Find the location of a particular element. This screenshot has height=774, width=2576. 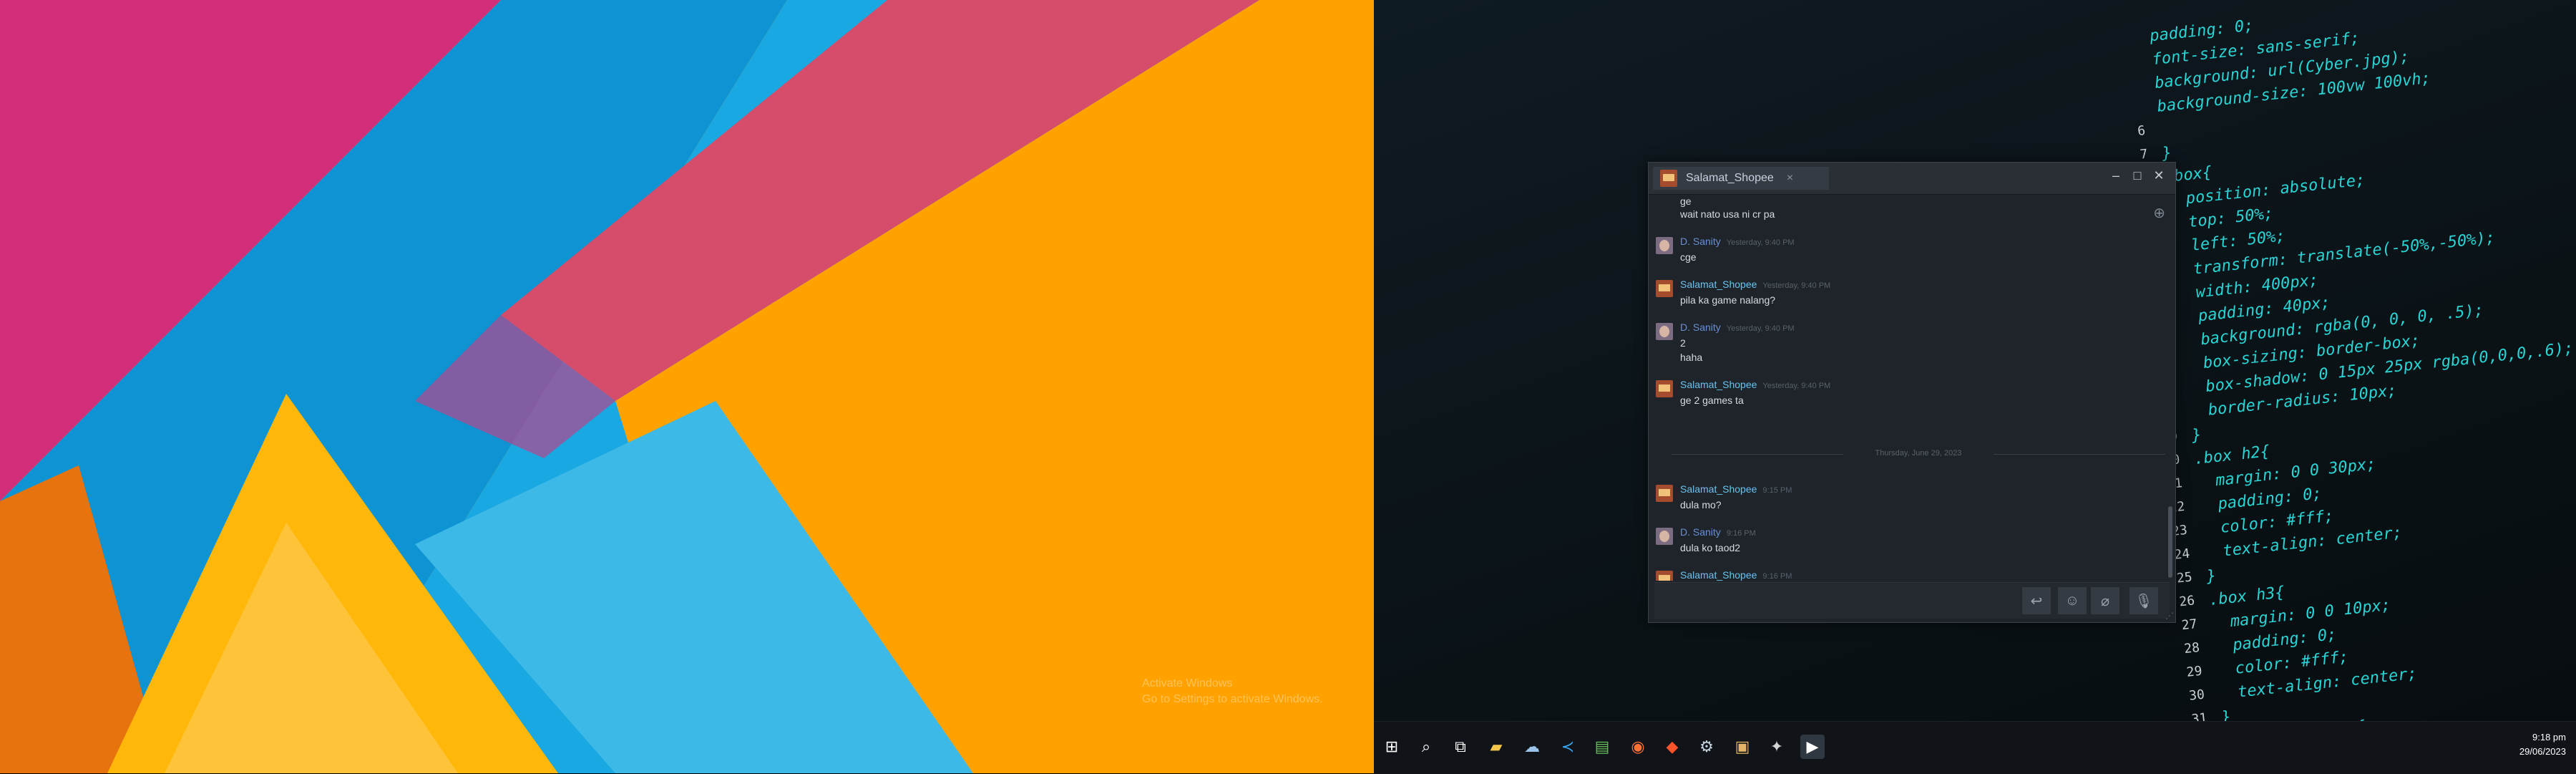

search-icon: ⌕ is located at coordinates (1426, 747).